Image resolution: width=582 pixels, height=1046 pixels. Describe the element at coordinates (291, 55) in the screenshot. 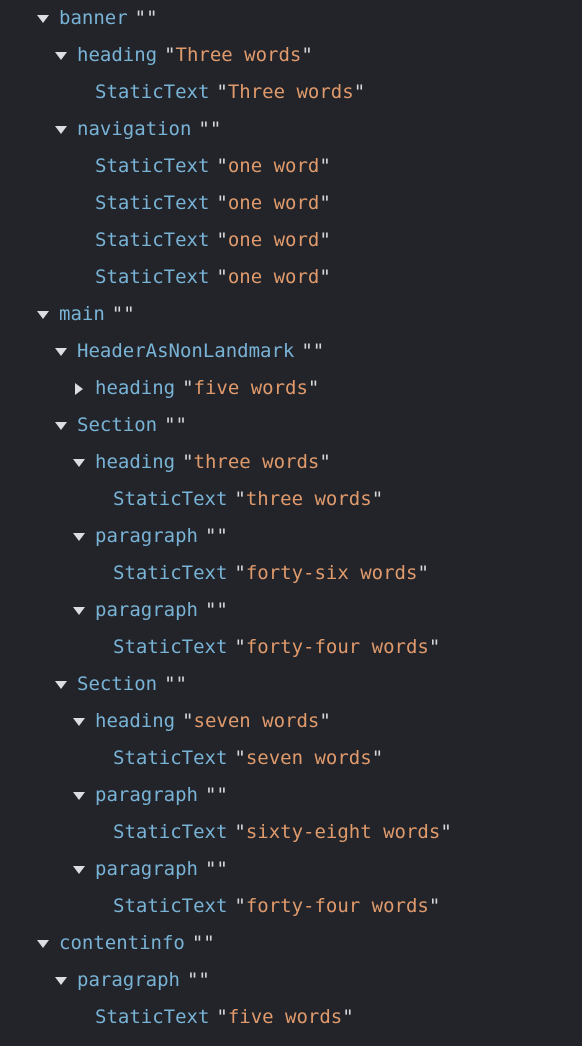

I see `tree-row: heading "Three words"` at that location.